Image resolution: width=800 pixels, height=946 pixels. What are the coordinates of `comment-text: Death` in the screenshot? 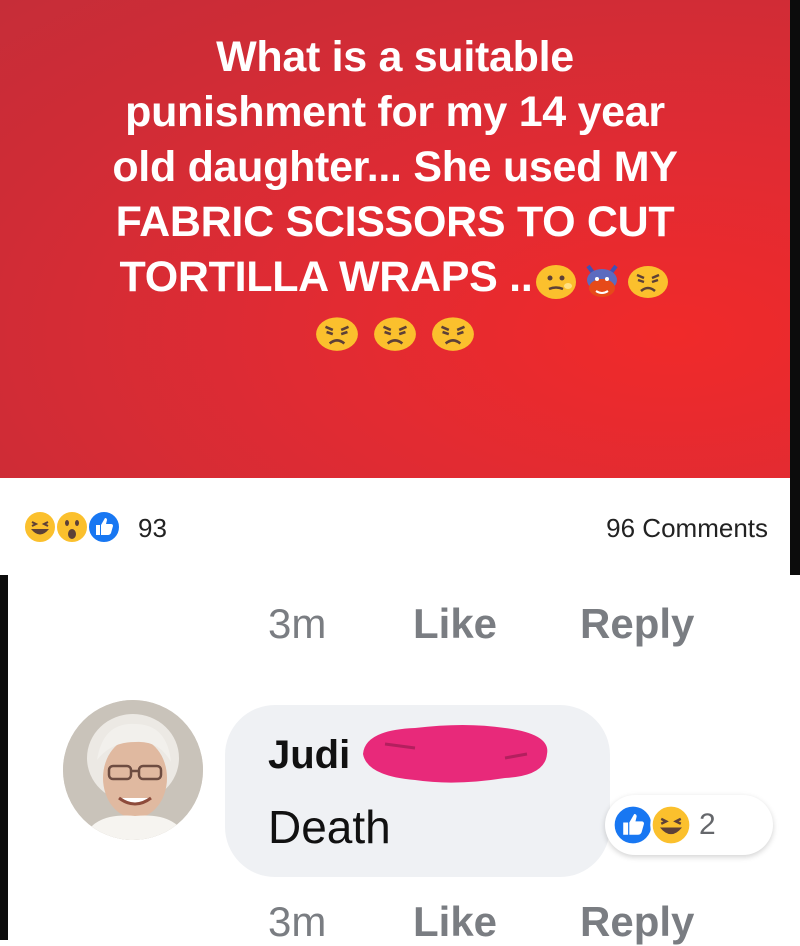 It's located at (329, 827).